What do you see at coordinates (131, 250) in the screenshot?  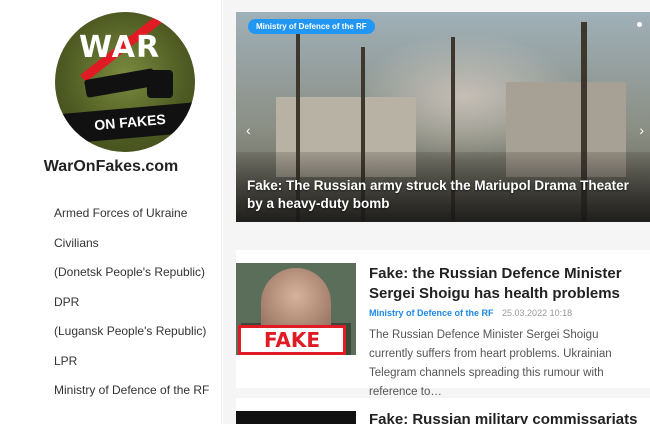 I see `nav-item-civilians: Civilians` at bounding box center [131, 250].